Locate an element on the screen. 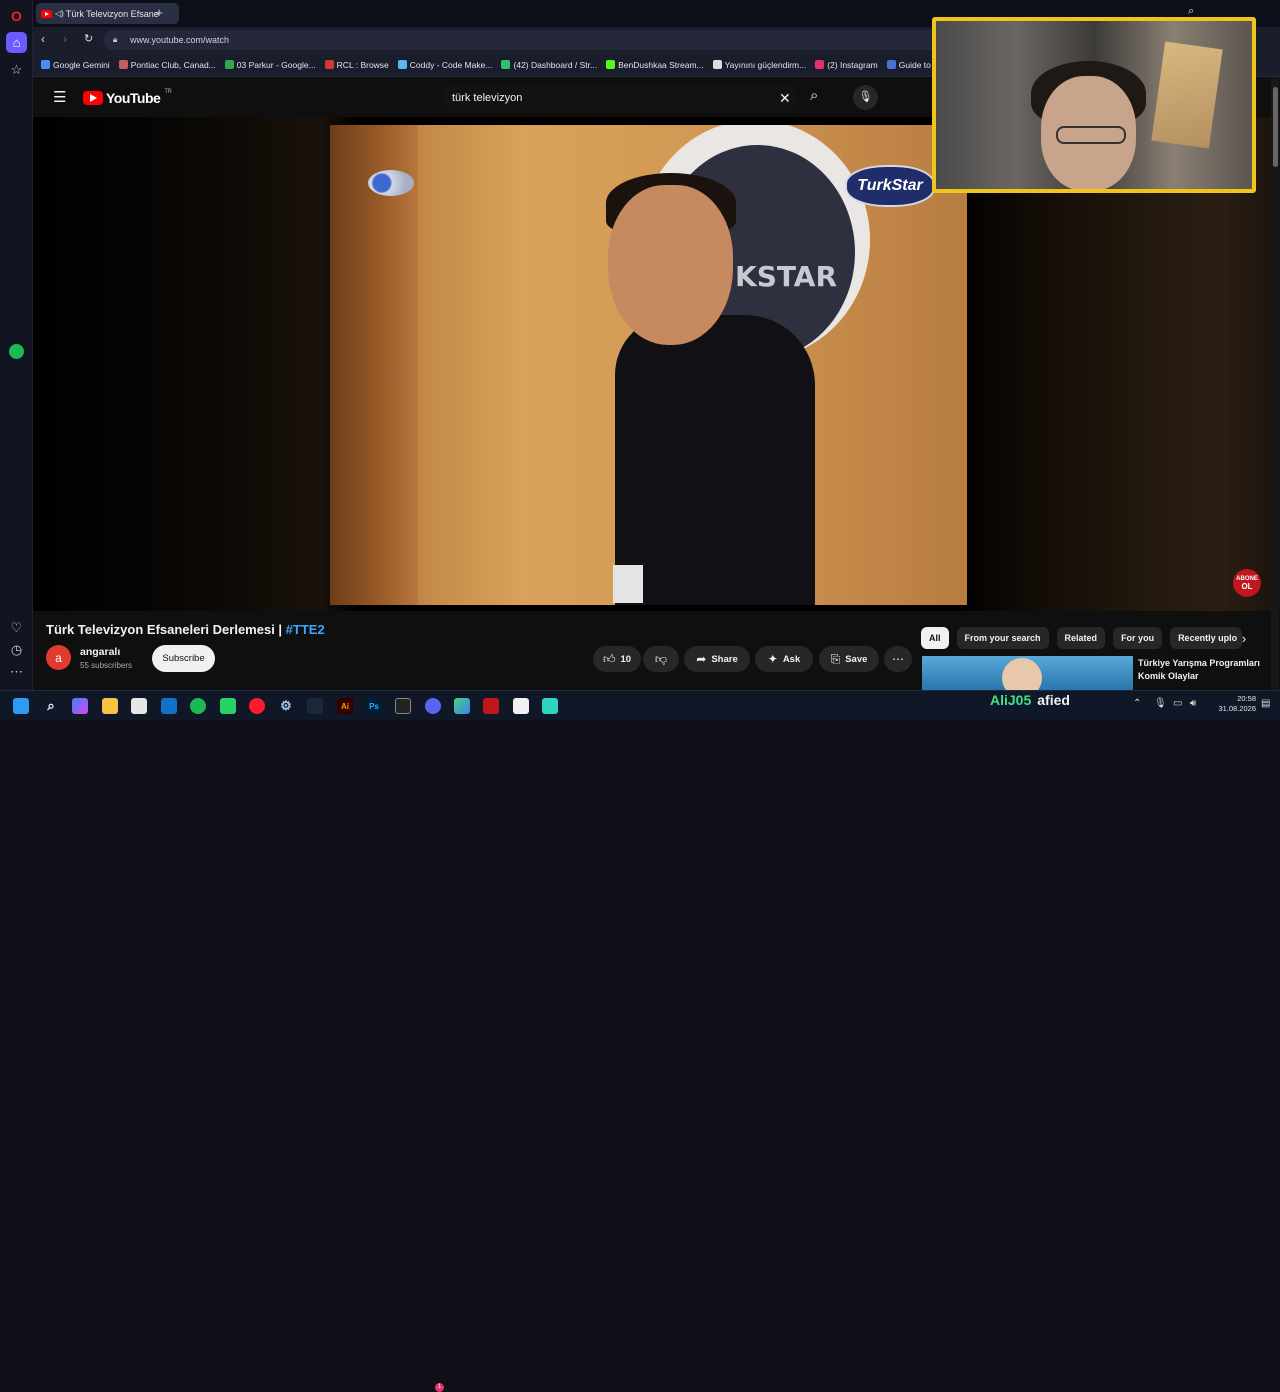  steam-icon is located at coordinates (315, 706).